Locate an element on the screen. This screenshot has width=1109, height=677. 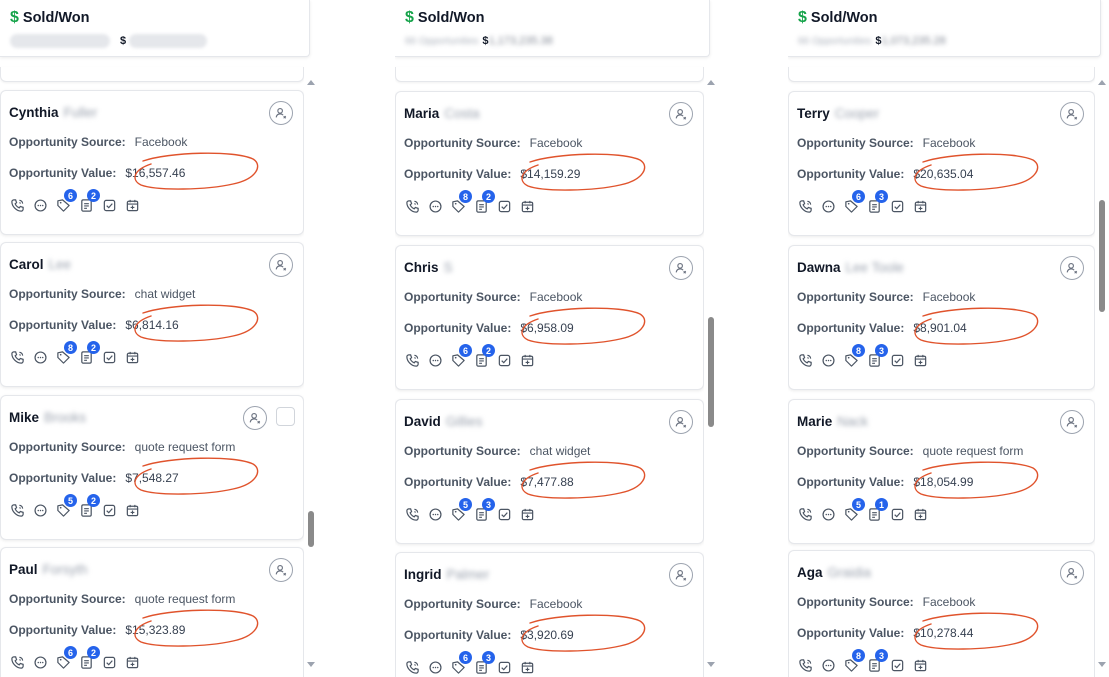
notes-icon: 1 is located at coordinates (877, 510).